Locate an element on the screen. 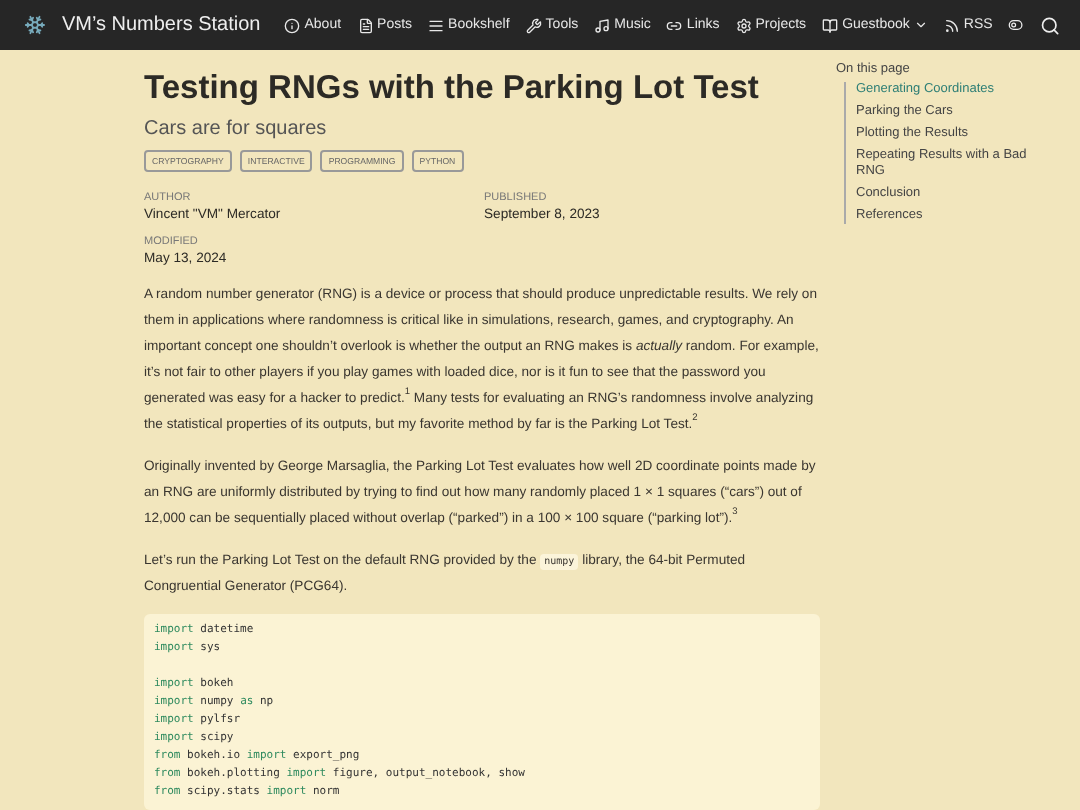 The image size is (1080, 810). search-icon is located at coordinates (1049, 25).